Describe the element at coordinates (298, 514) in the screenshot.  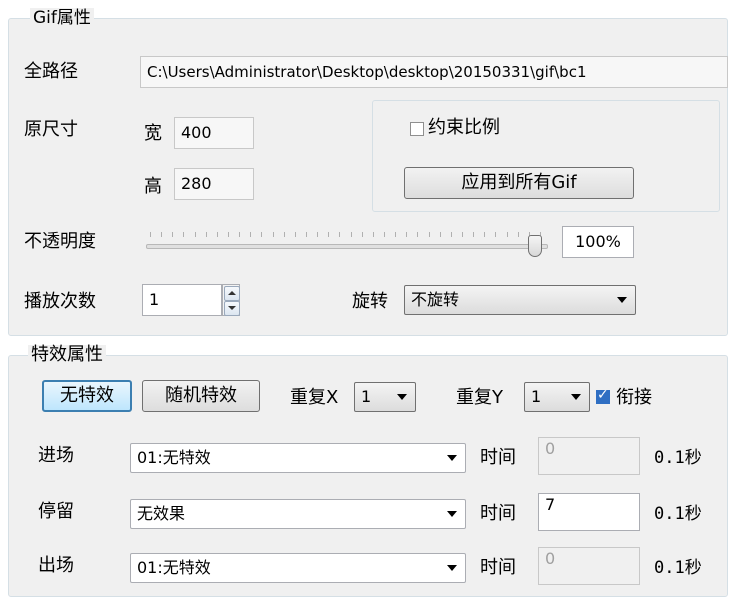
I see `stay-effect-select: 无效果` at that location.